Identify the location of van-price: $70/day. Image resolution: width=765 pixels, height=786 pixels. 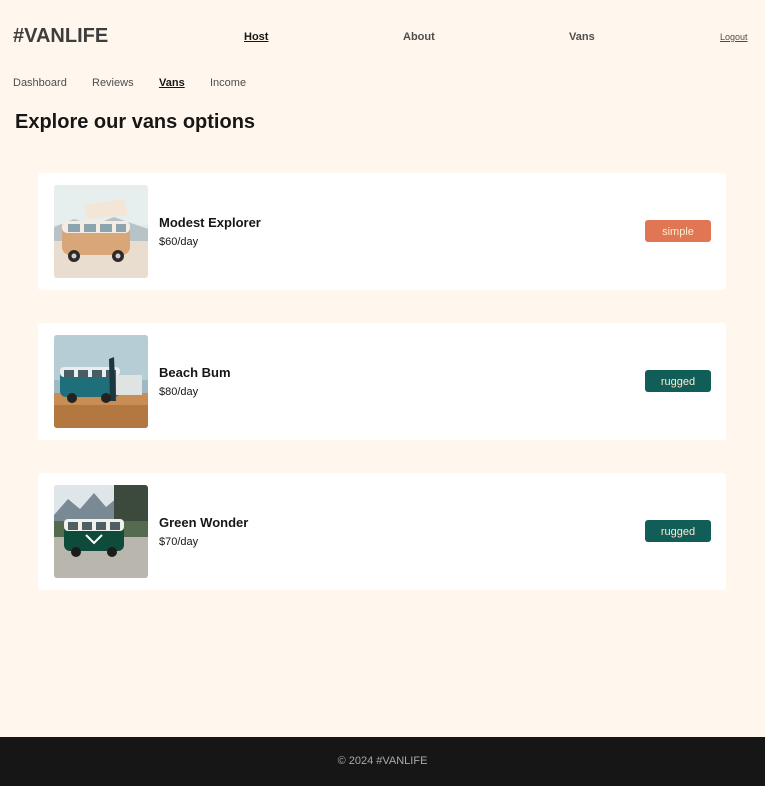
(179, 542).